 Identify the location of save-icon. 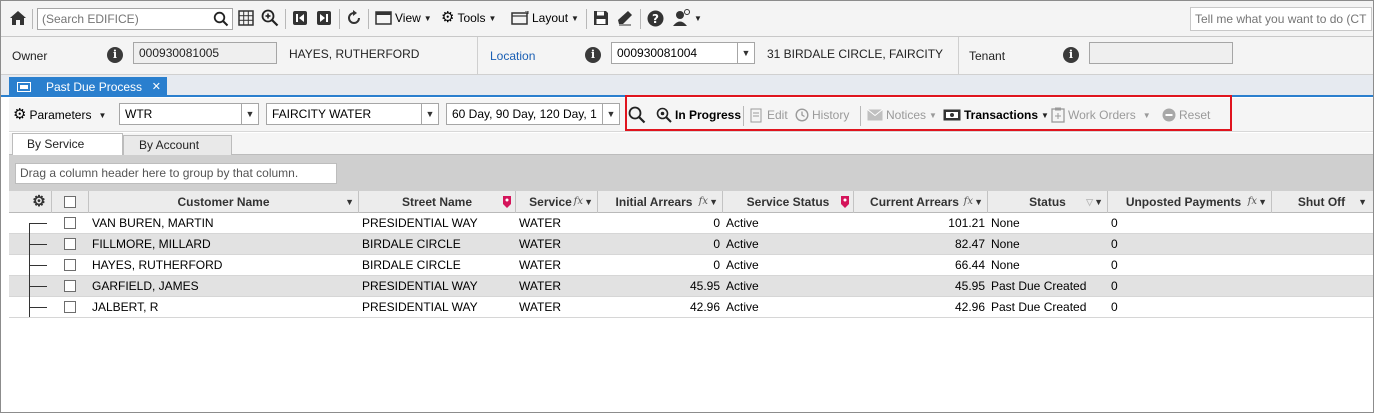
(601, 18).